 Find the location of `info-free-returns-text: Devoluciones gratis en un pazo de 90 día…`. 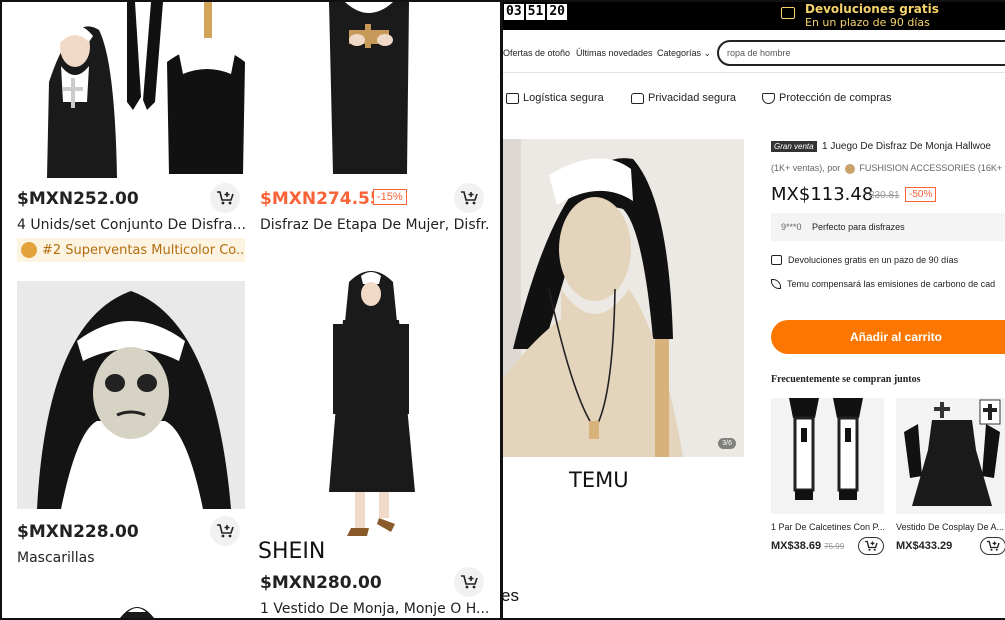

info-free-returns-text: Devoluciones gratis en un pazo de 90 día… is located at coordinates (873, 260).